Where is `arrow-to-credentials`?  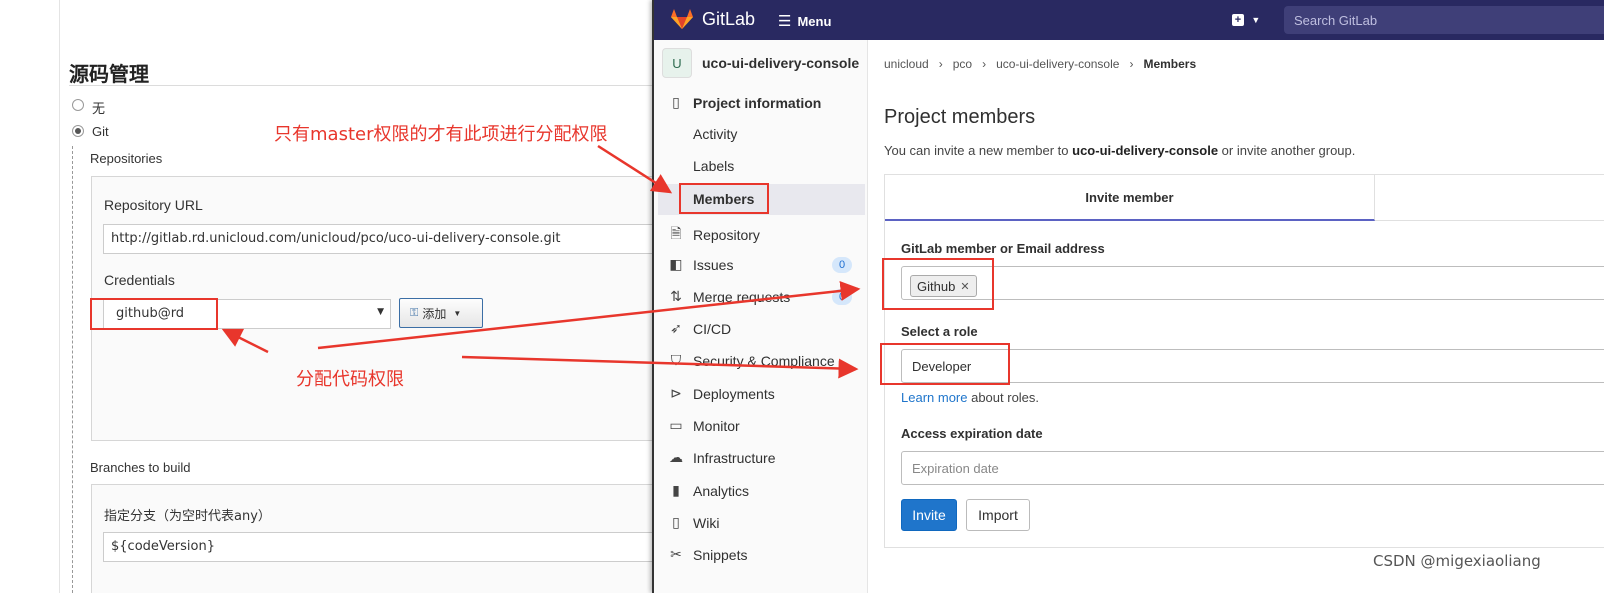
arrow-to-credentials is located at coordinates (245, 341).